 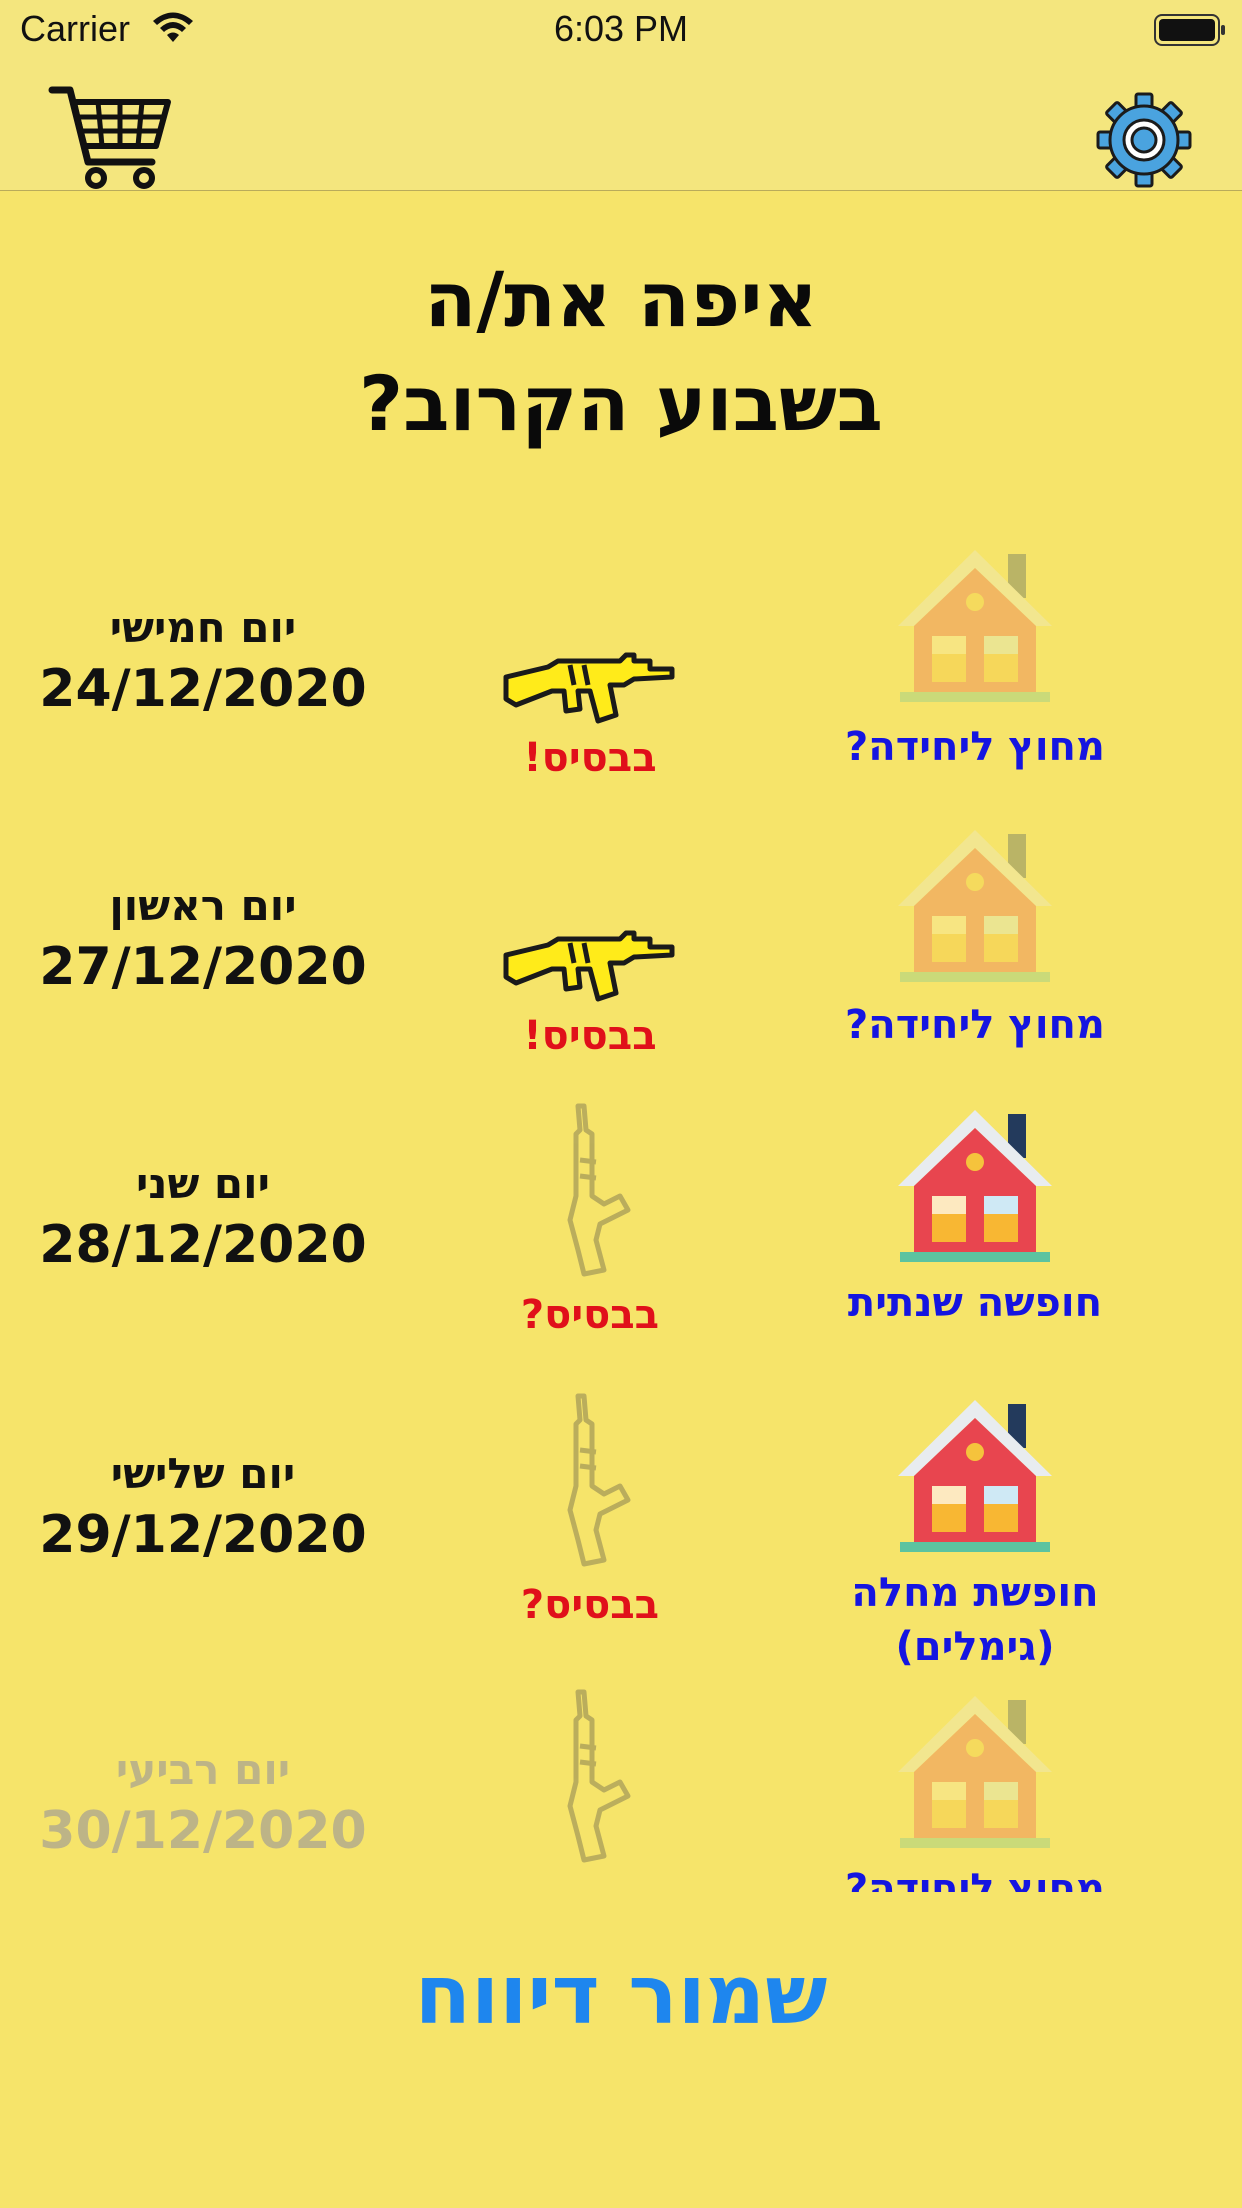 I want to click on location-status-label: חופשה שנתית, so click(x=975, y=1303).